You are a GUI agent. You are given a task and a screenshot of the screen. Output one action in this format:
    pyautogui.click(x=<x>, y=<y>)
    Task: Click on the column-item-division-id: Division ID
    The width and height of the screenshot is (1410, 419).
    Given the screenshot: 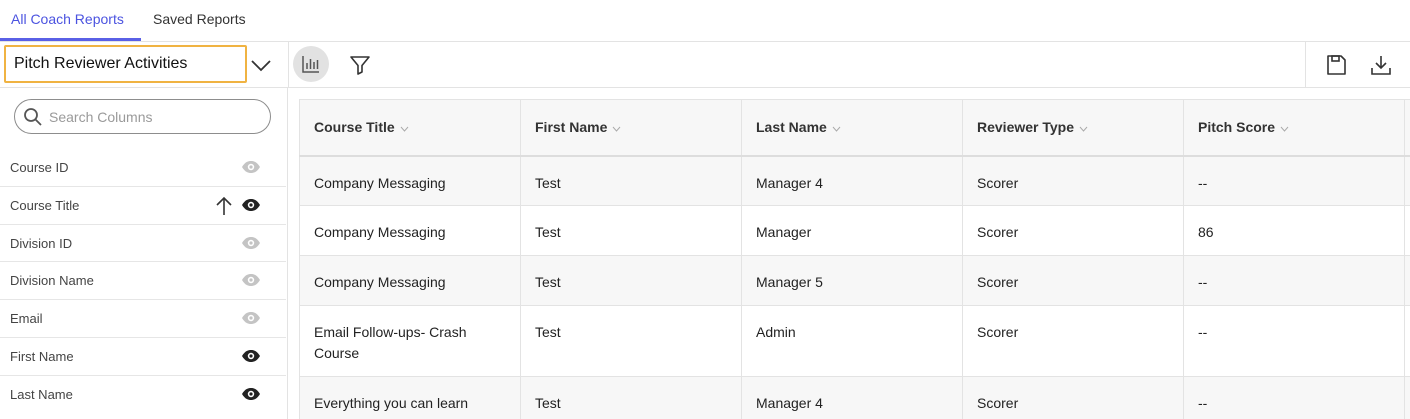 What is the action you would take?
    pyautogui.click(x=143, y=244)
    